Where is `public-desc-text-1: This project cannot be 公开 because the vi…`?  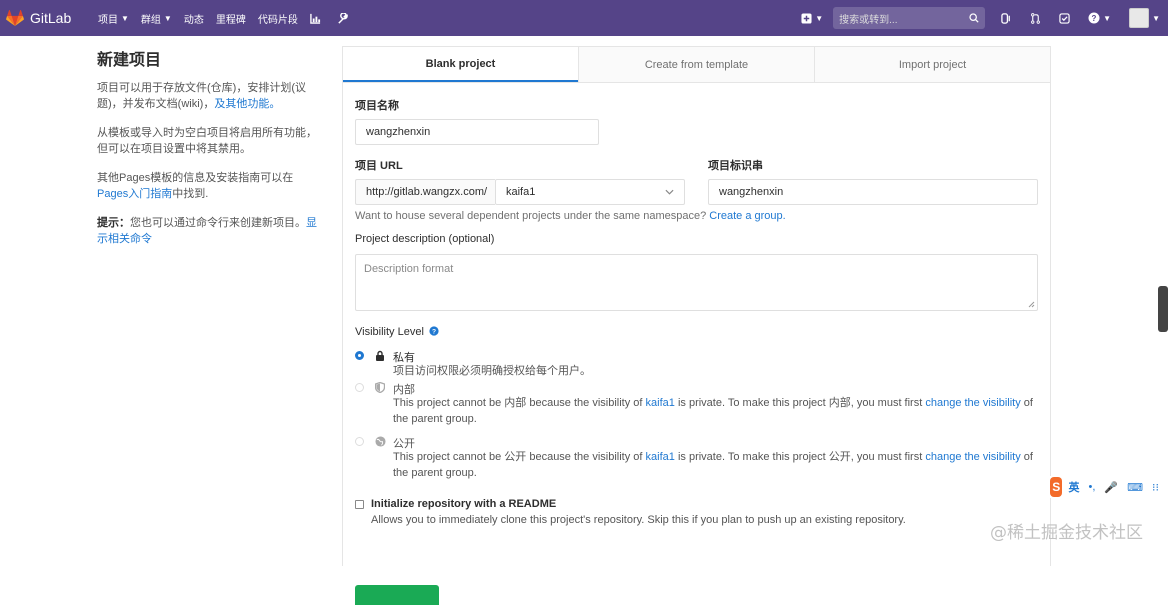 public-desc-text-1: This project cannot be 公开 because the vi… is located at coordinates (518, 457).